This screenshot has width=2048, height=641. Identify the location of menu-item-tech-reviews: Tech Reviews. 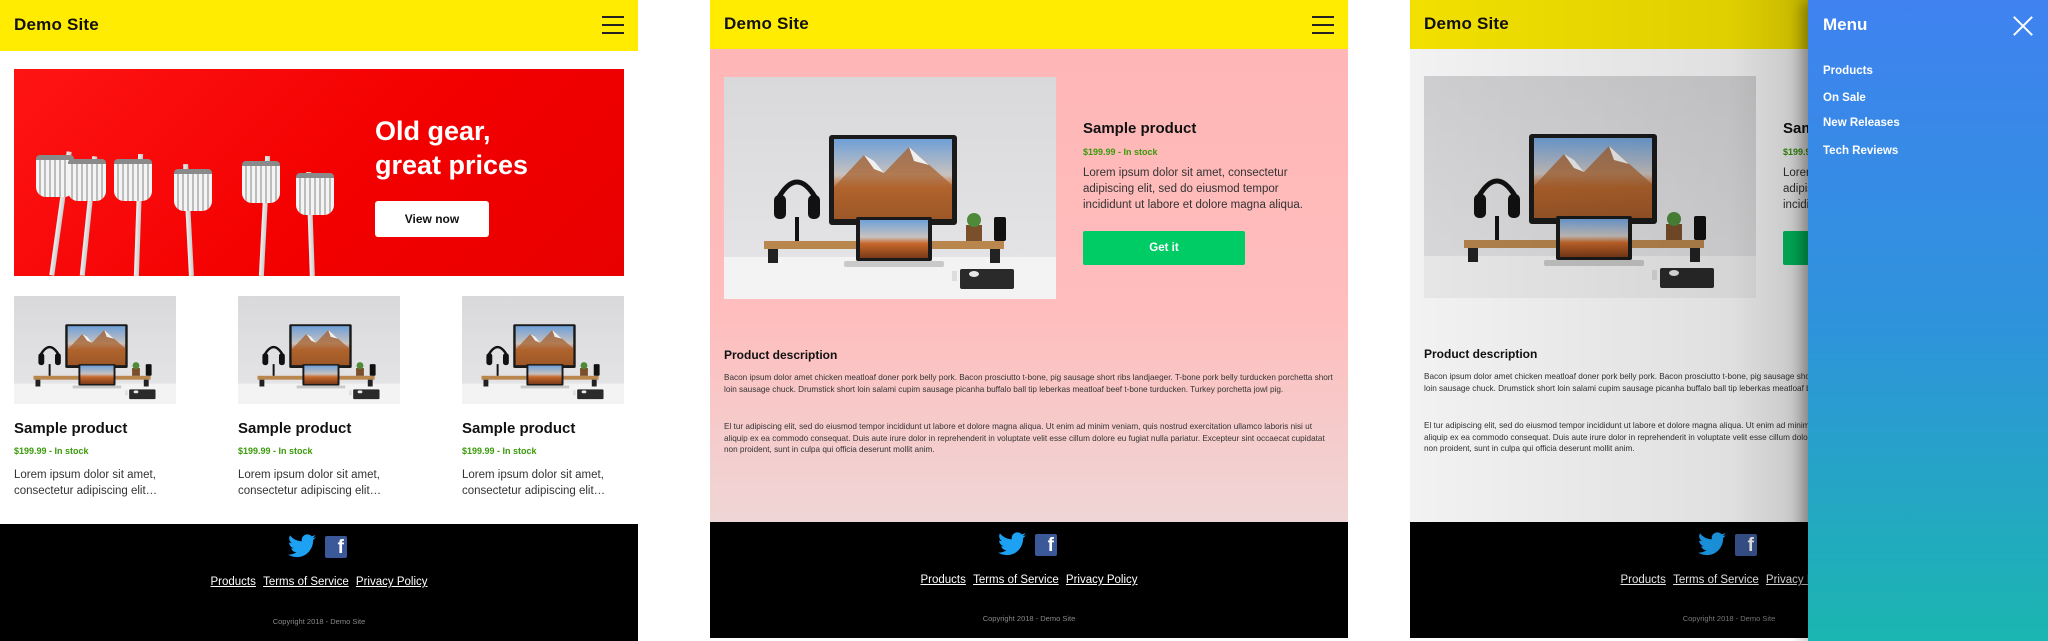
(1860, 151).